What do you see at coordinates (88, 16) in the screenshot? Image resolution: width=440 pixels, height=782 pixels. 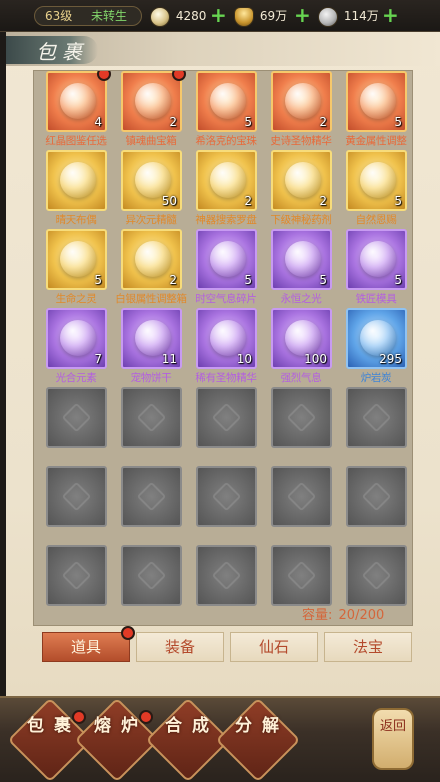 I see `player-level-pill: 63级 未转生` at bounding box center [88, 16].